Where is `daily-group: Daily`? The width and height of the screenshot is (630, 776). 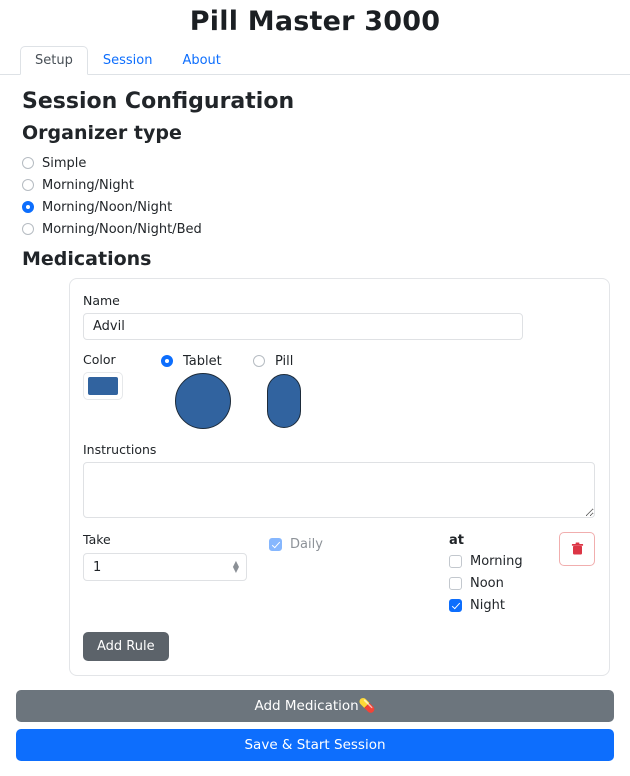 daily-group: Daily is located at coordinates (359, 543).